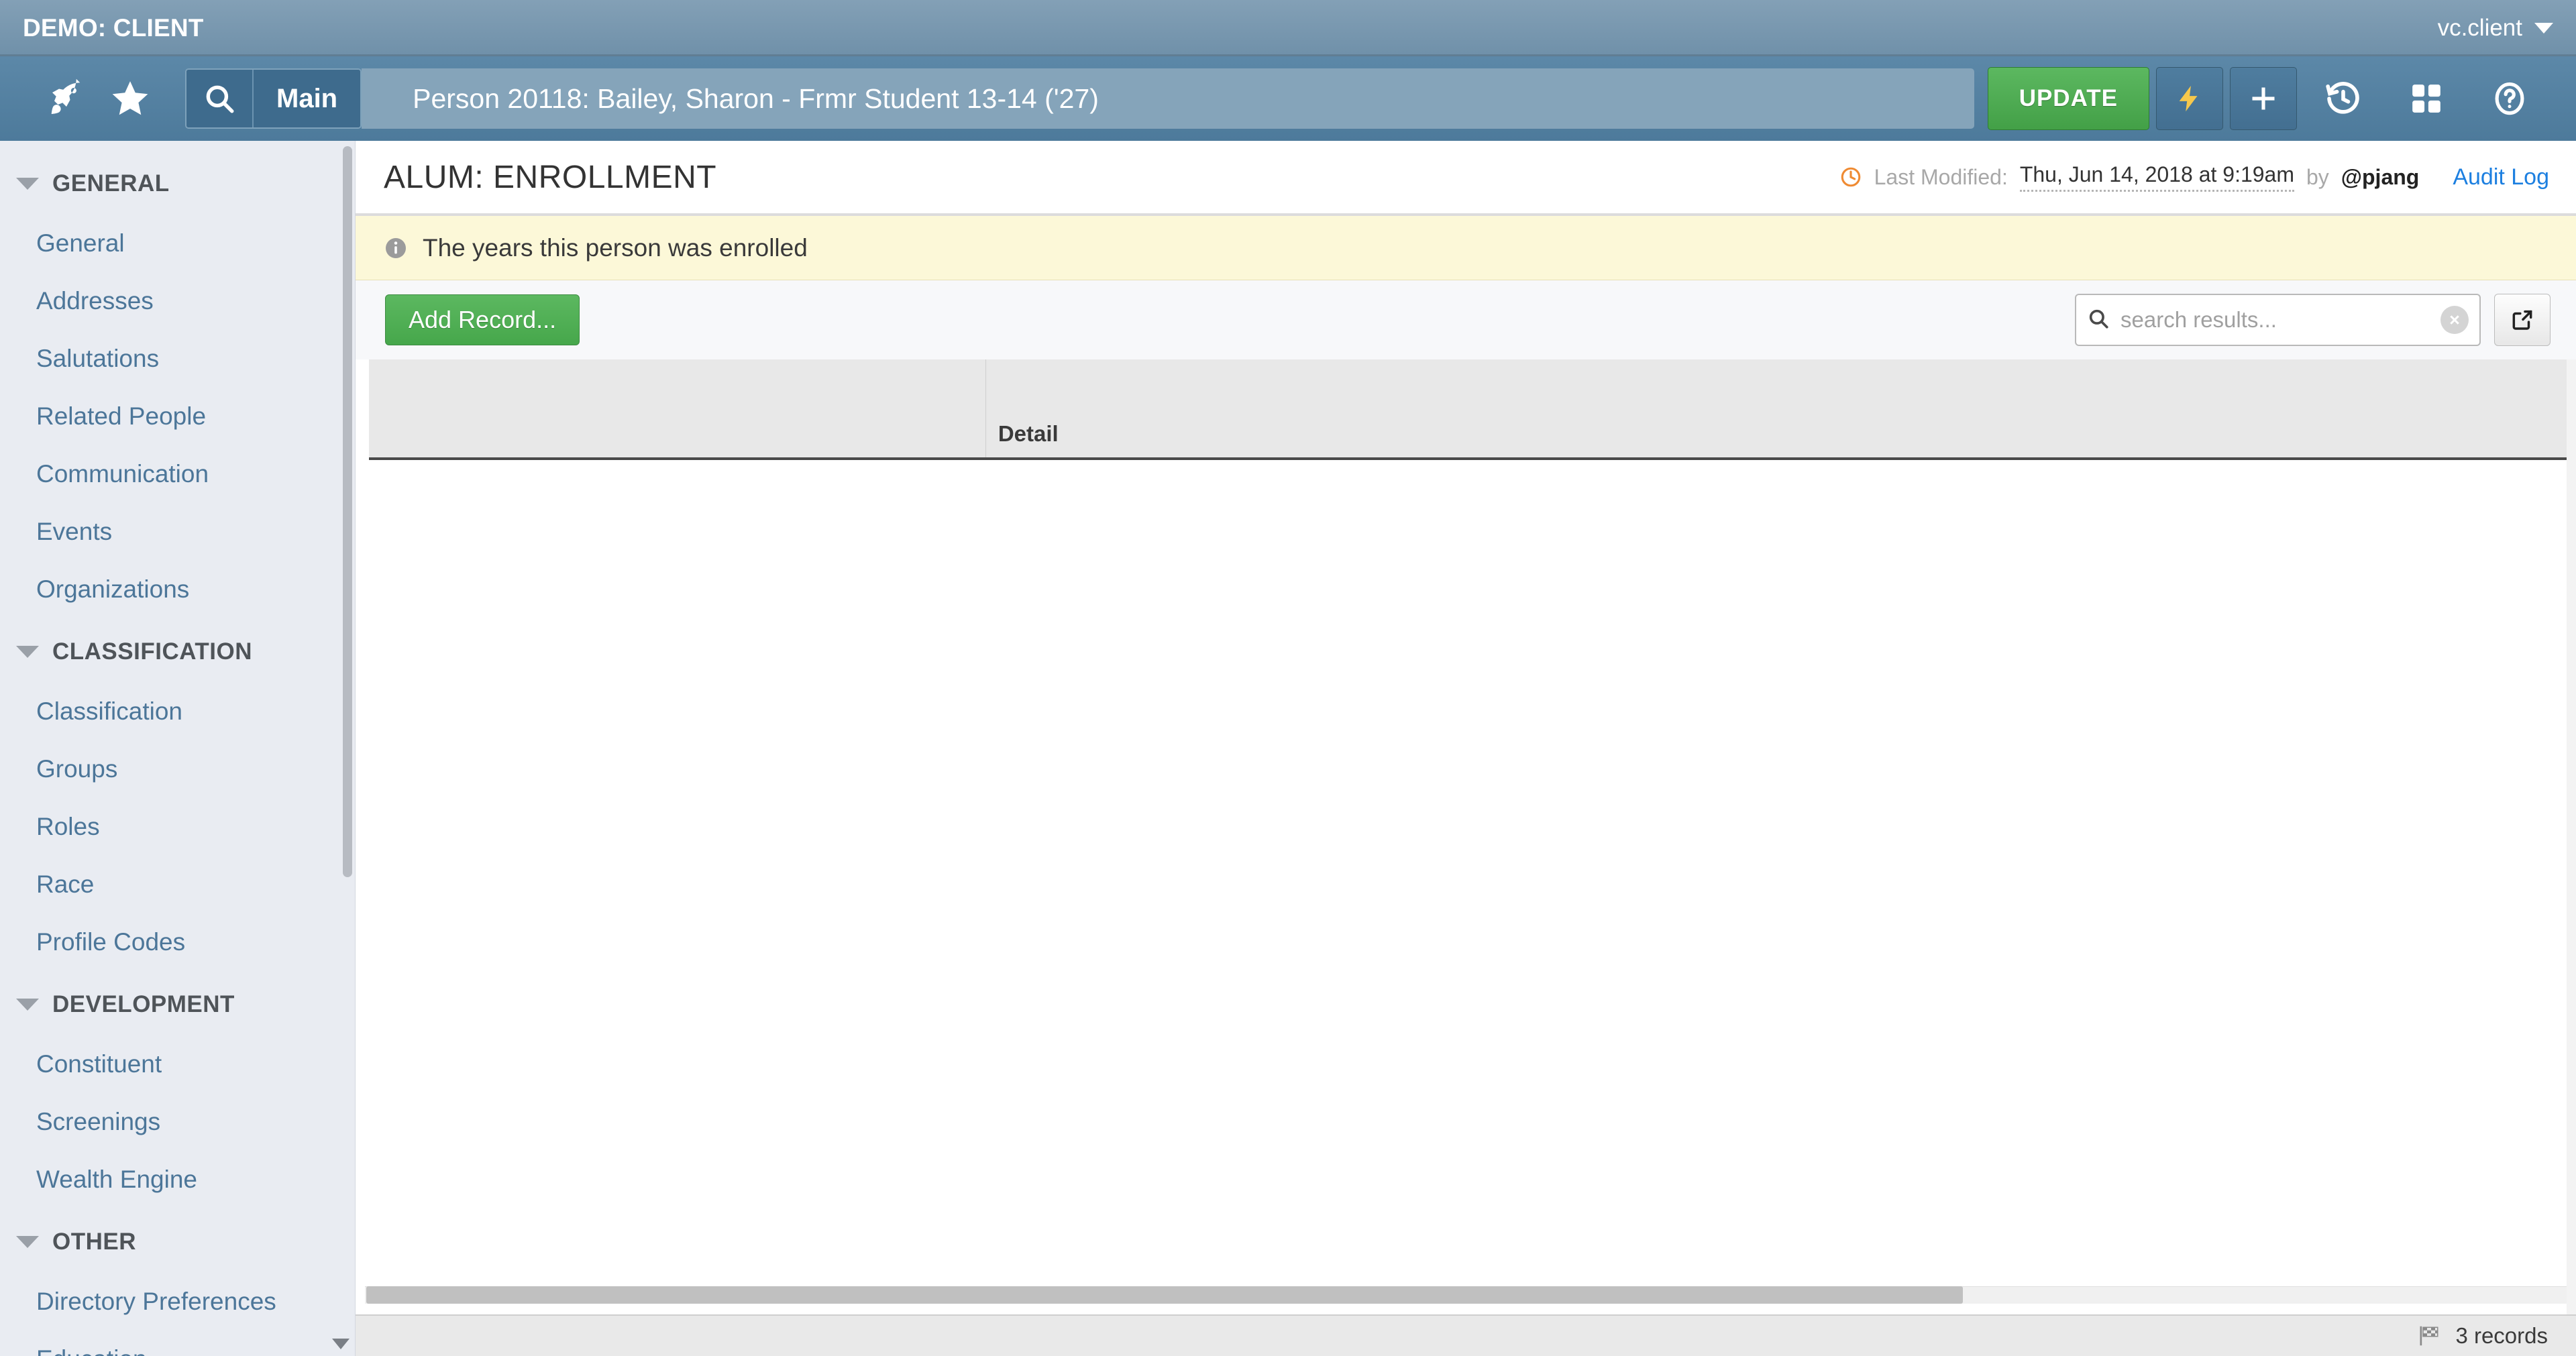  I want to click on toolbar-right-group: ×, so click(2313, 320).